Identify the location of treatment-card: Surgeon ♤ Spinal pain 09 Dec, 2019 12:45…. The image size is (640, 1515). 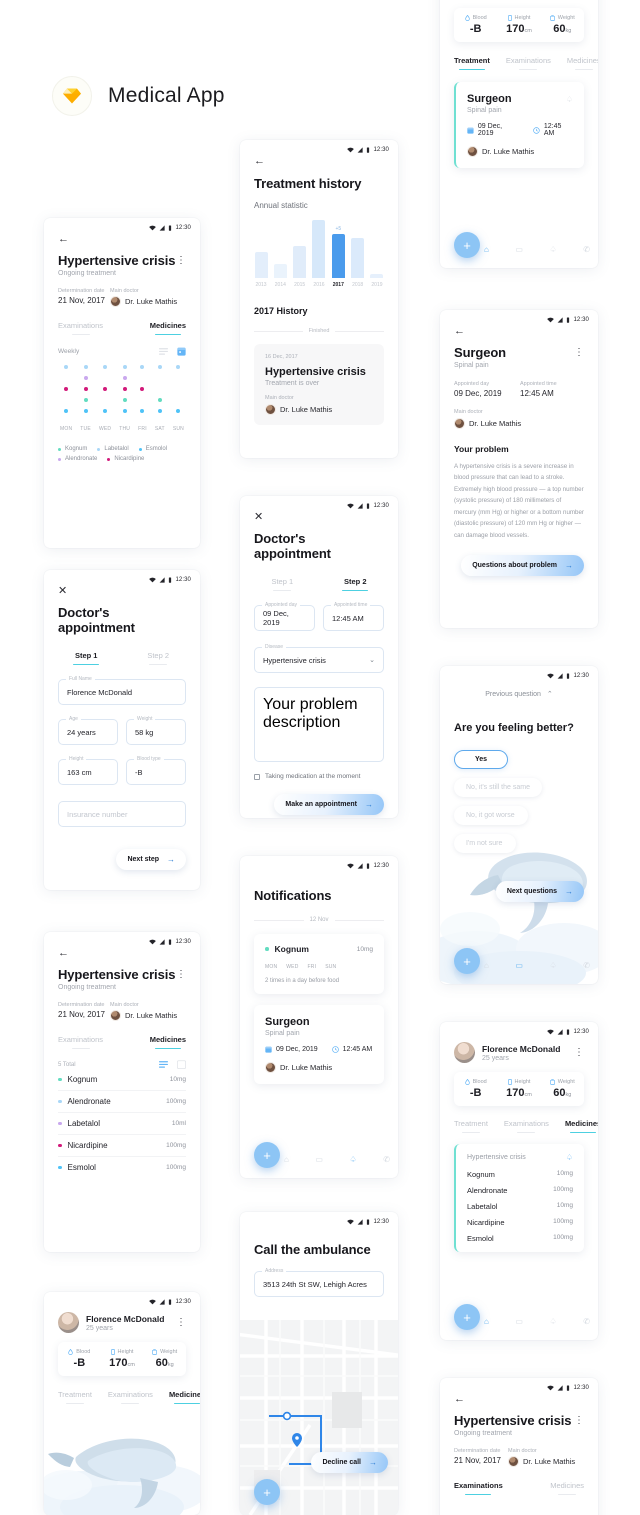
(519, 125).